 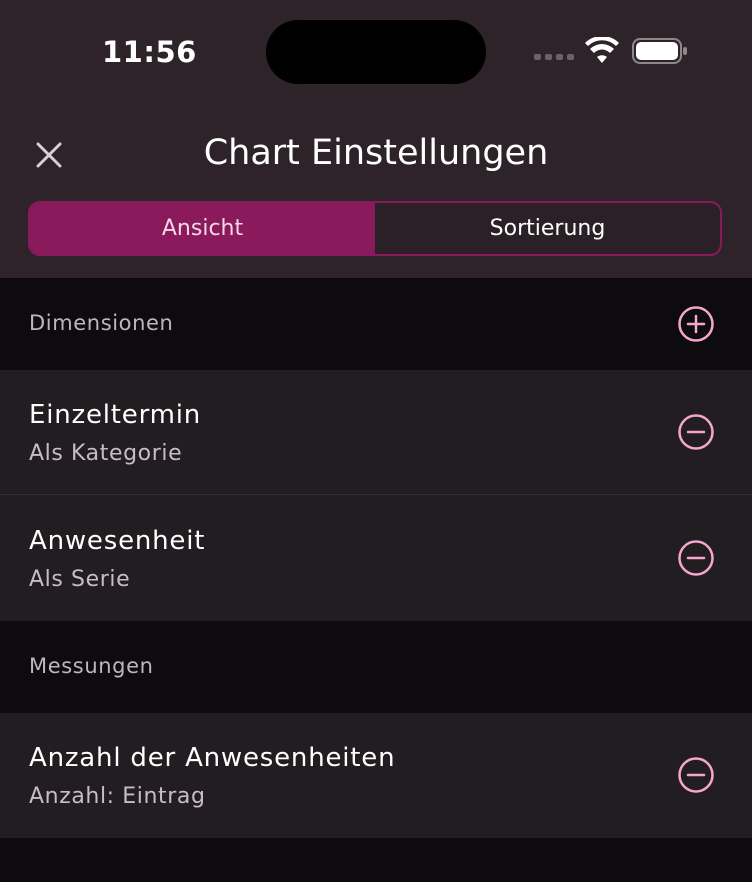 I want to click on list-item-title: Einzeltermin, so click(x=115, y=415).